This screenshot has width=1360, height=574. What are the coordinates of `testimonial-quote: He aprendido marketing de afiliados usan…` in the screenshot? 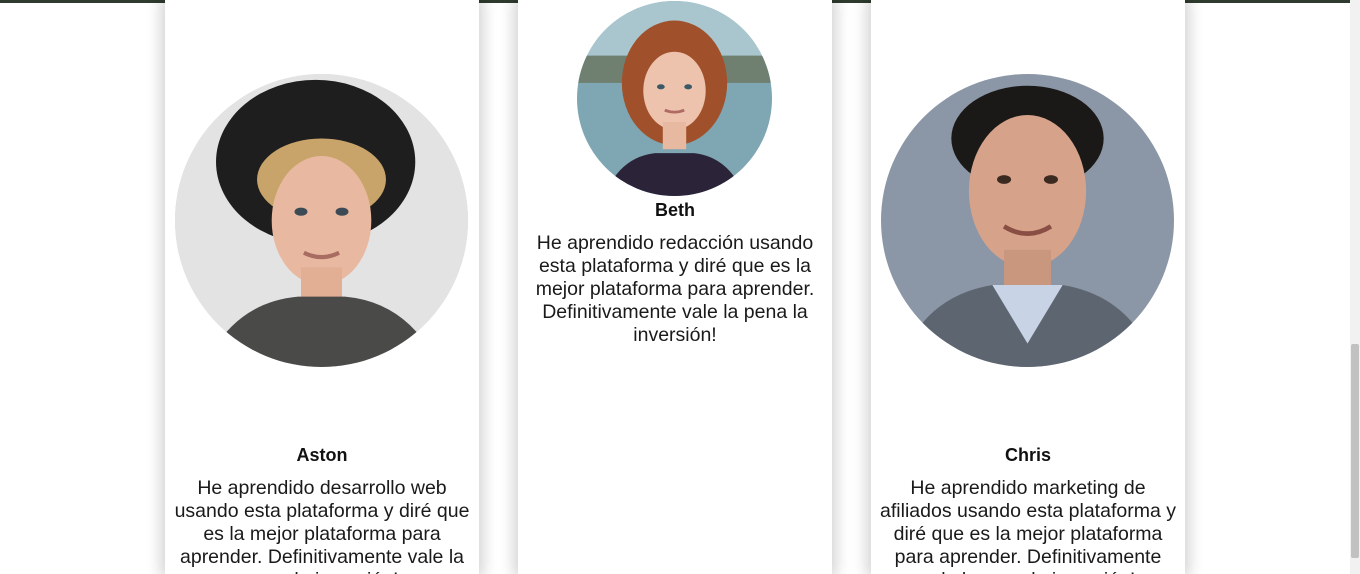 It's located at (1028, 525).